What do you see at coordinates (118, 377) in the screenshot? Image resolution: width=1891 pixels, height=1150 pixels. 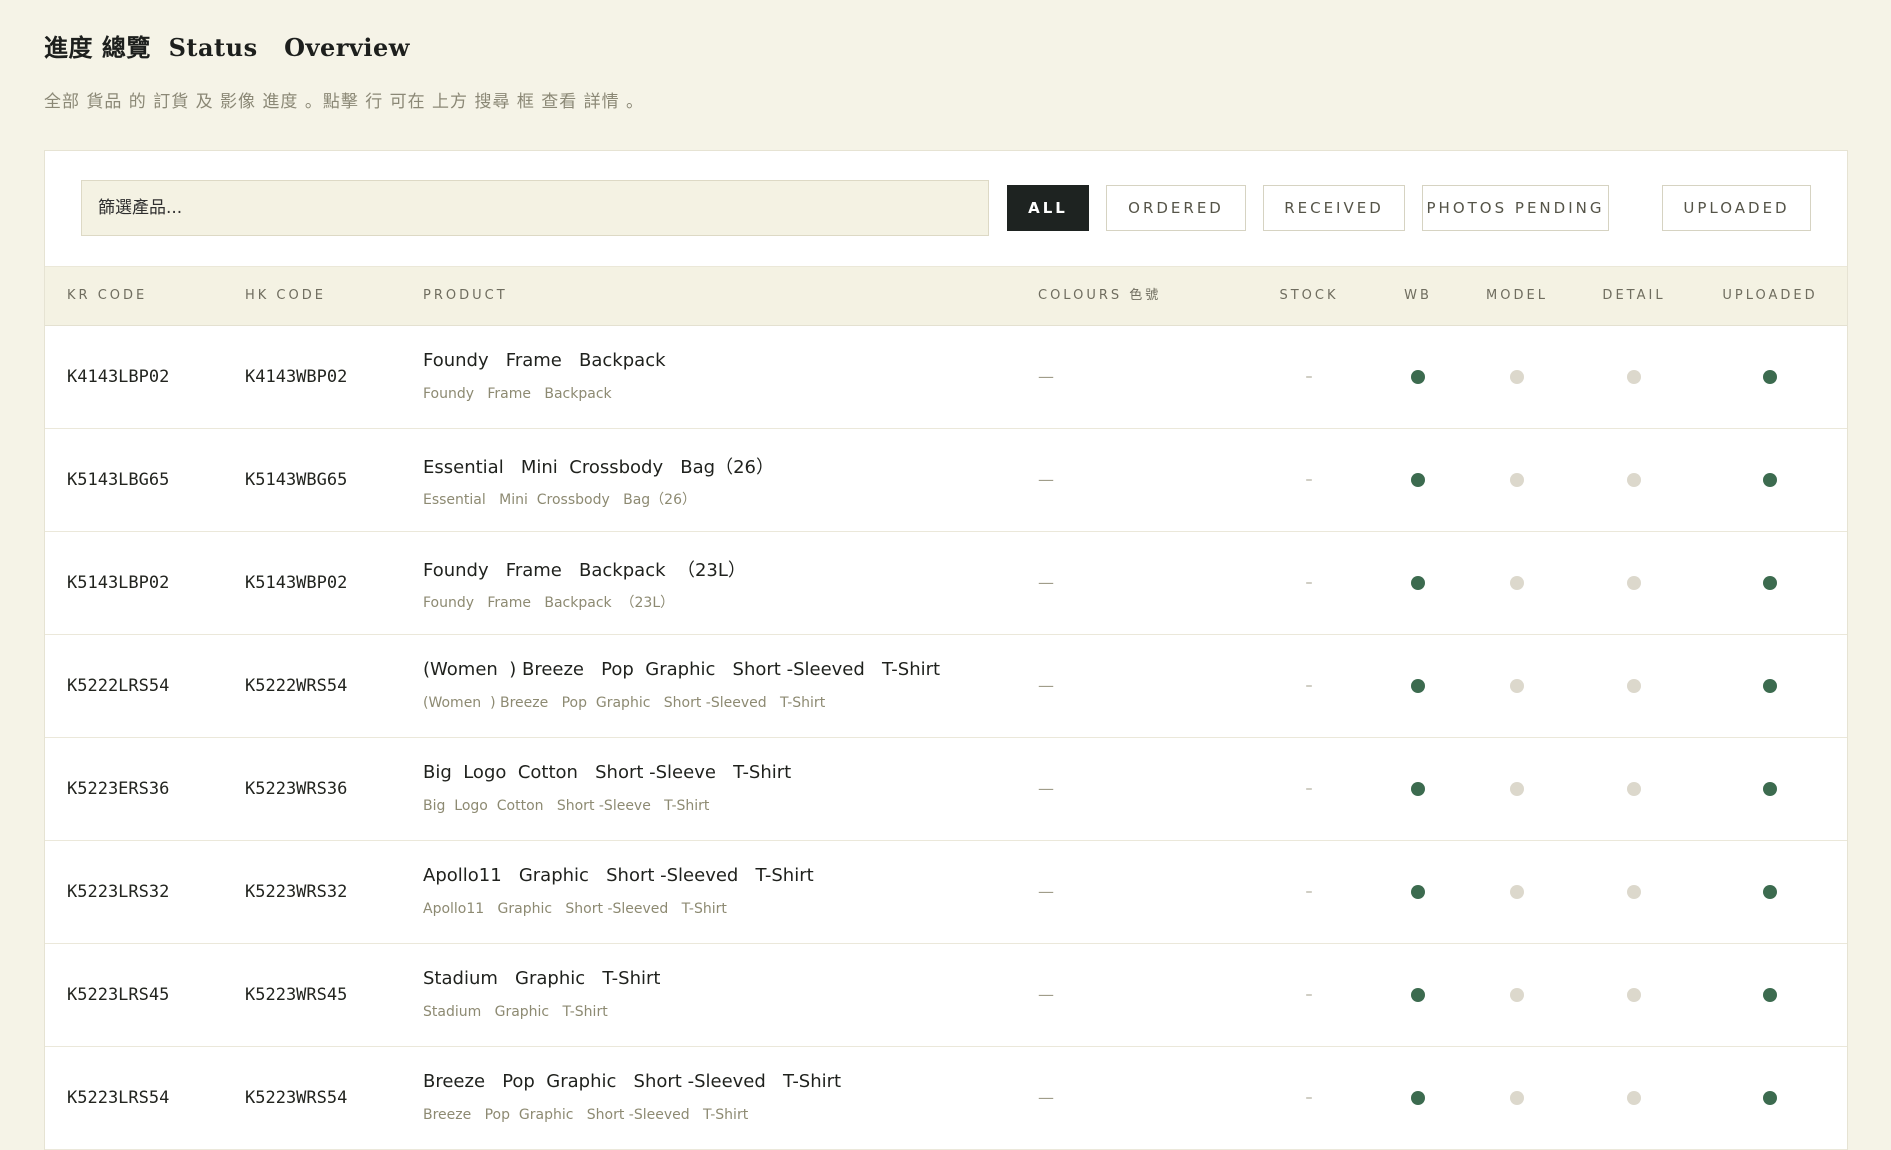 I see `kr-code-cell: K4143LBP02` at bounding box center [118, 377].